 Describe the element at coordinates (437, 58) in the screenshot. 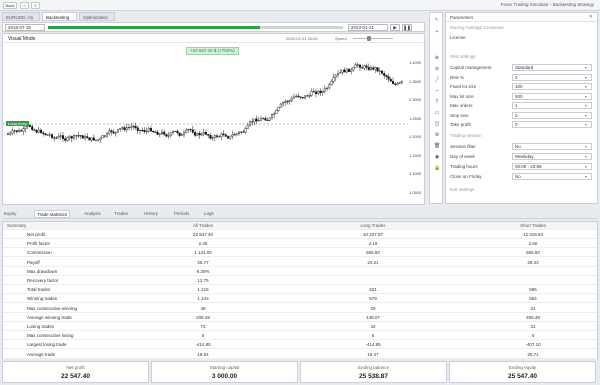

I see `zoom-in-icon: ⊕` at that location.